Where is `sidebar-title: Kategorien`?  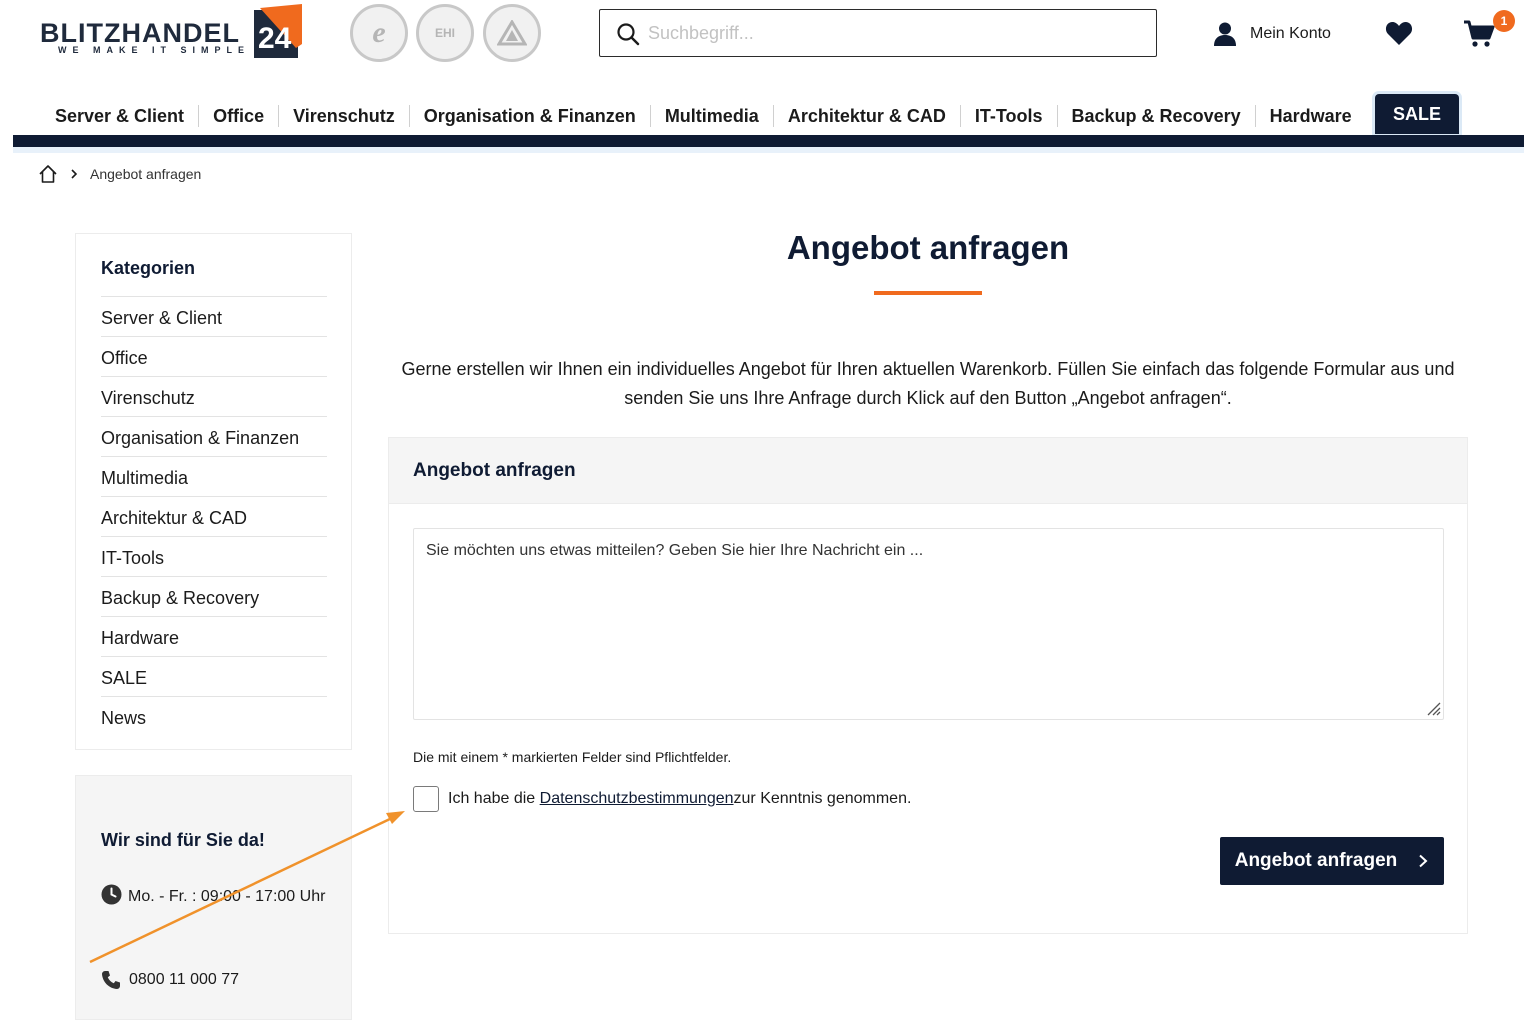 sidebar-title: Kategorien is located at coordinates (148, 268).